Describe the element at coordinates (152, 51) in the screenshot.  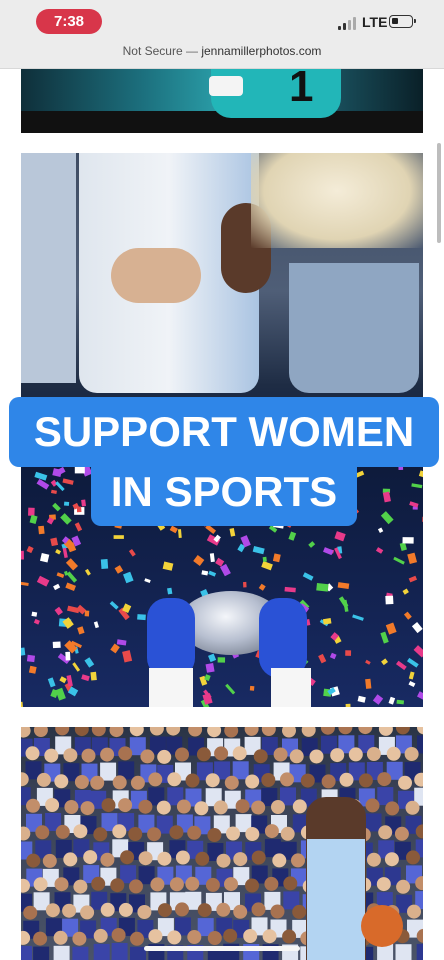
I see `security-label: Not Secure` at that location.